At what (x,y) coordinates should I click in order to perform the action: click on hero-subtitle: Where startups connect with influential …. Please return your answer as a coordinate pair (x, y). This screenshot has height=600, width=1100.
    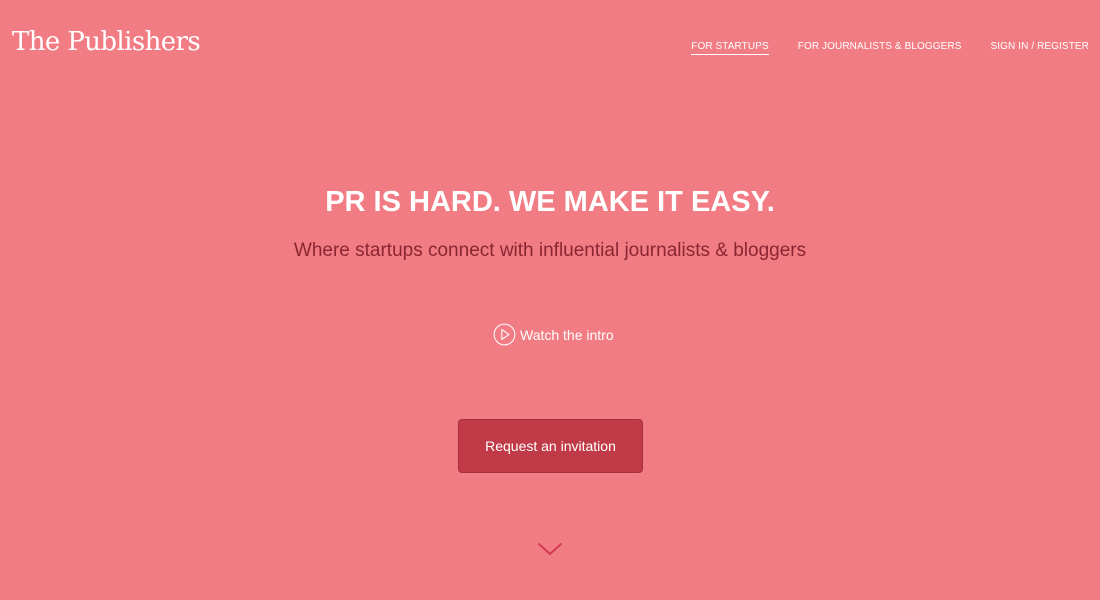
    Looking at the image, I should click on (550, 250).